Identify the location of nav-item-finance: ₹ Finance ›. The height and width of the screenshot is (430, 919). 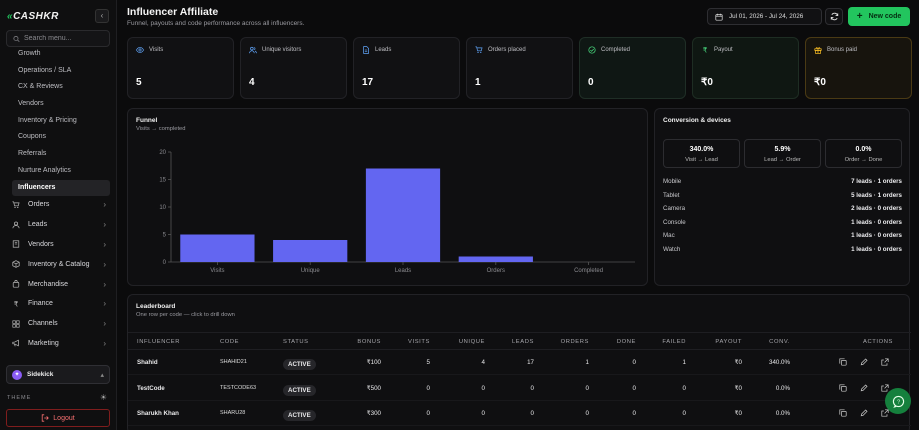
(58, 304).